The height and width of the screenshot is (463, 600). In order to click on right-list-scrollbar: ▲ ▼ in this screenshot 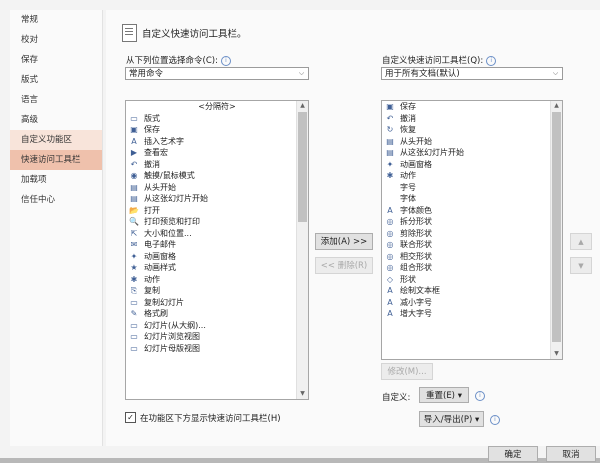, I will do `click(556, 230)`.